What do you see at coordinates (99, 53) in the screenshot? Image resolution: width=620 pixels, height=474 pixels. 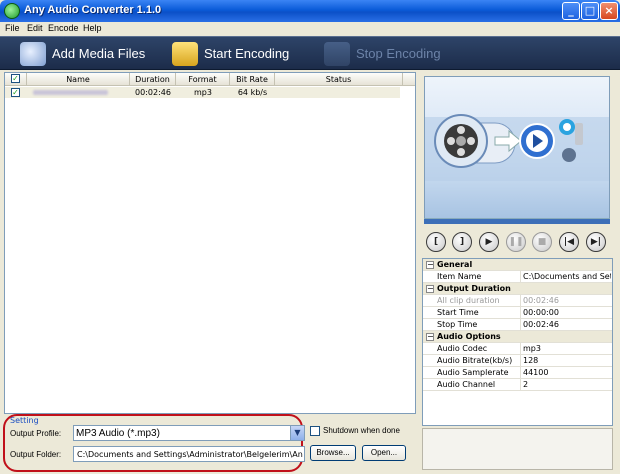 I see `add-media-label: Add Media Files` at bounding box center [99, 53].